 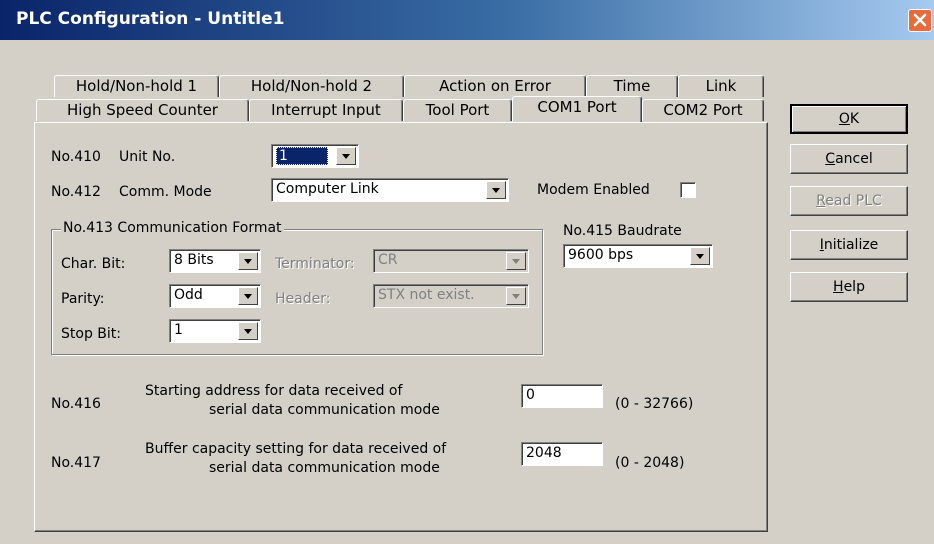 I want to click on parity-select: Odd, so click(x=215, y=296).